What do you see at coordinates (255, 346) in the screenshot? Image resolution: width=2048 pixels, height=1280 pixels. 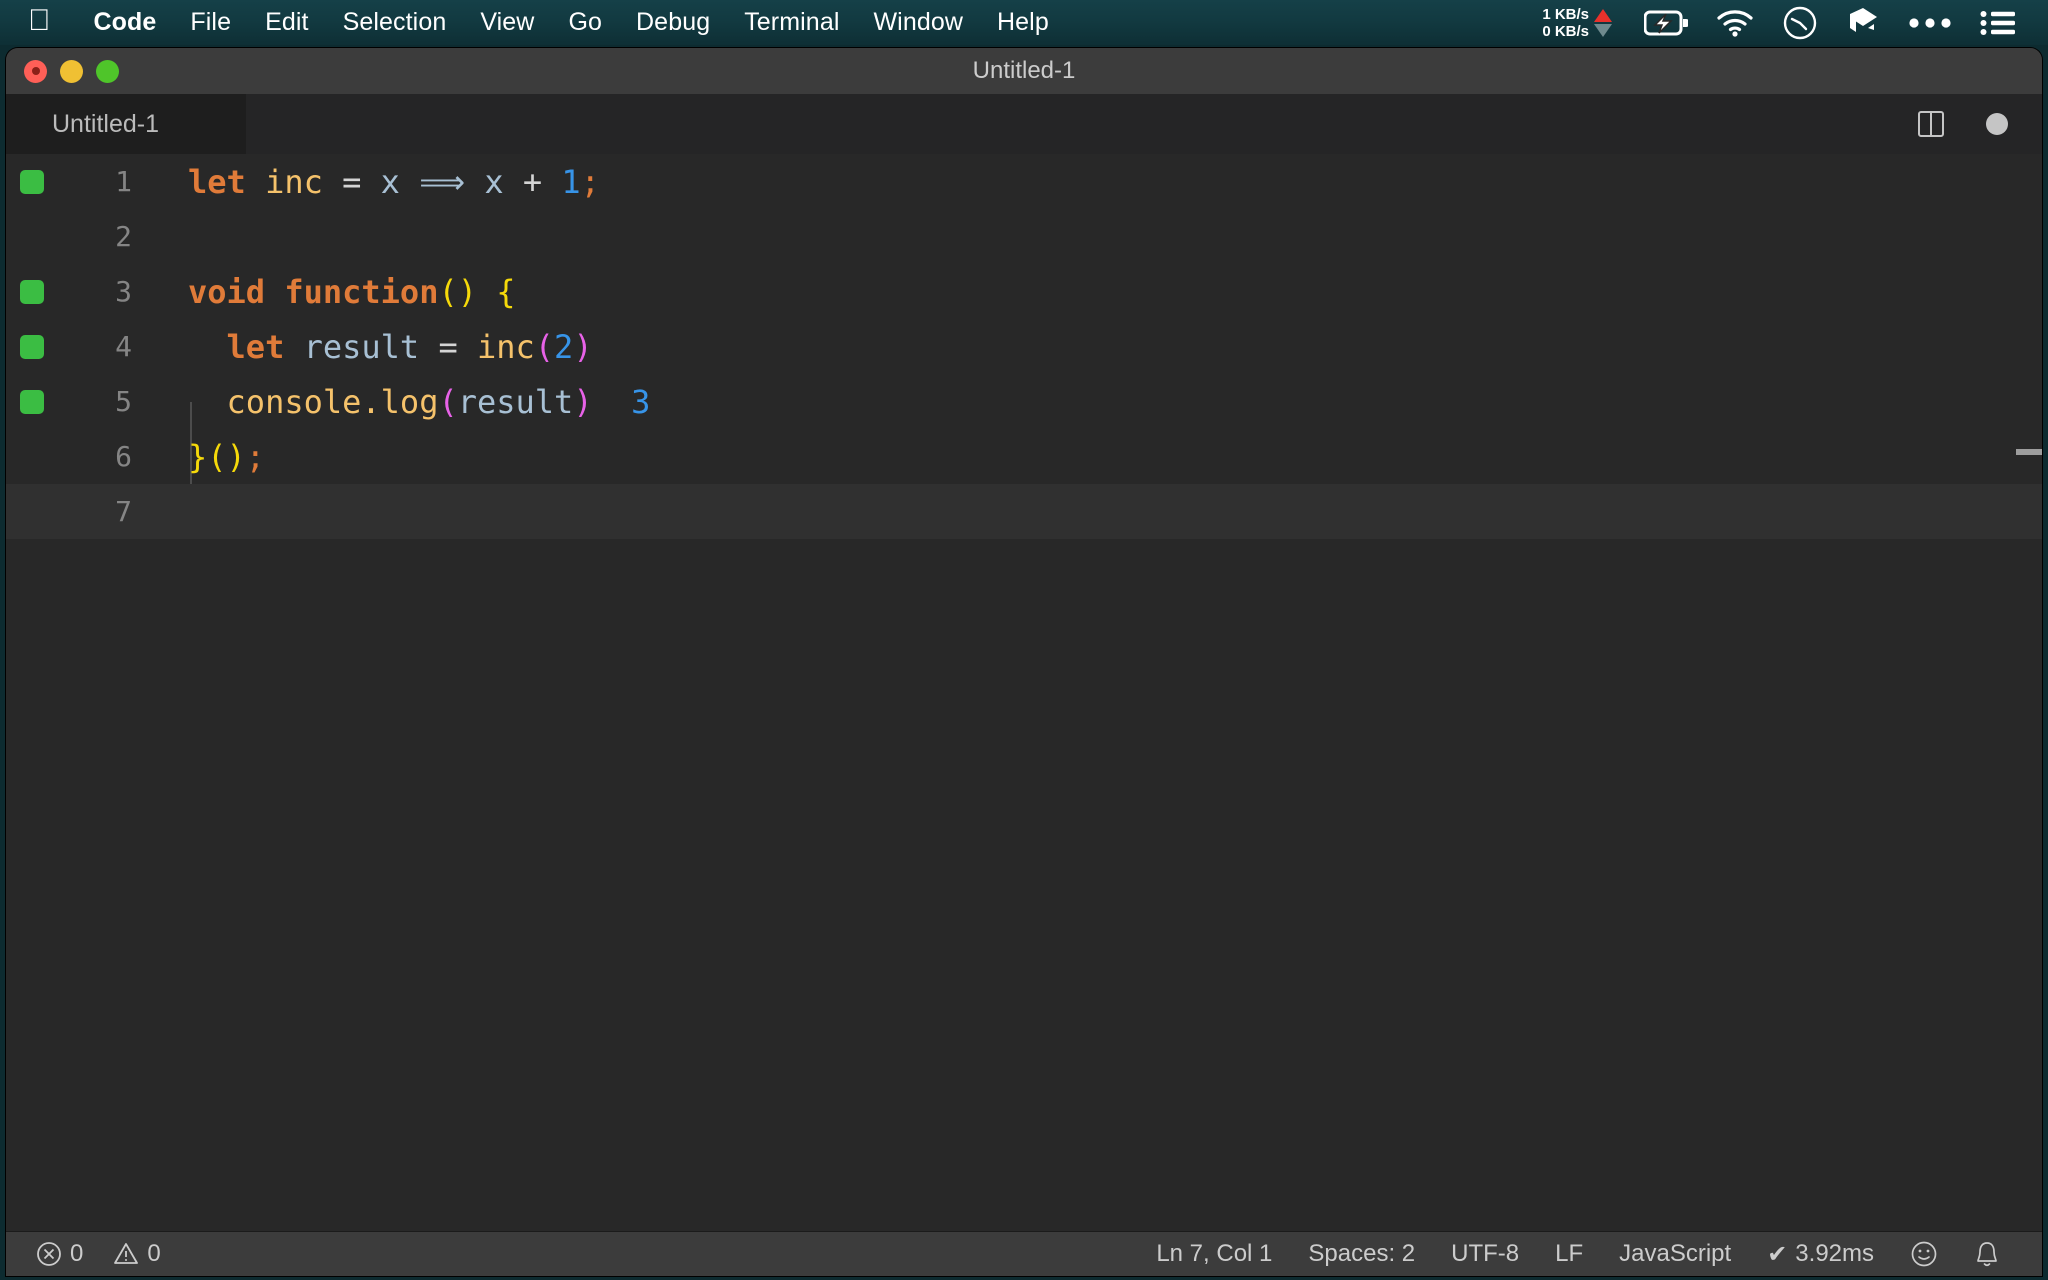 I see `code-token: let` at bounding box center [255, 346].